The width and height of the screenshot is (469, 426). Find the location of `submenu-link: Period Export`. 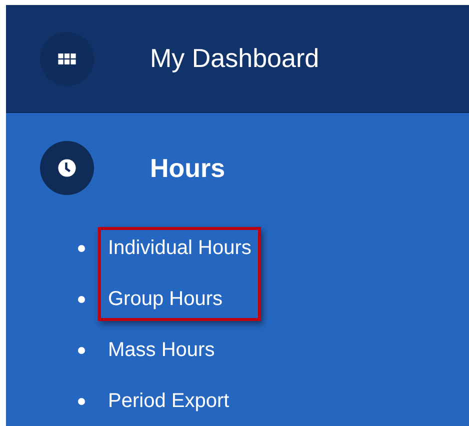

submenu-link: Period Export is located at coordinates (169, 401).